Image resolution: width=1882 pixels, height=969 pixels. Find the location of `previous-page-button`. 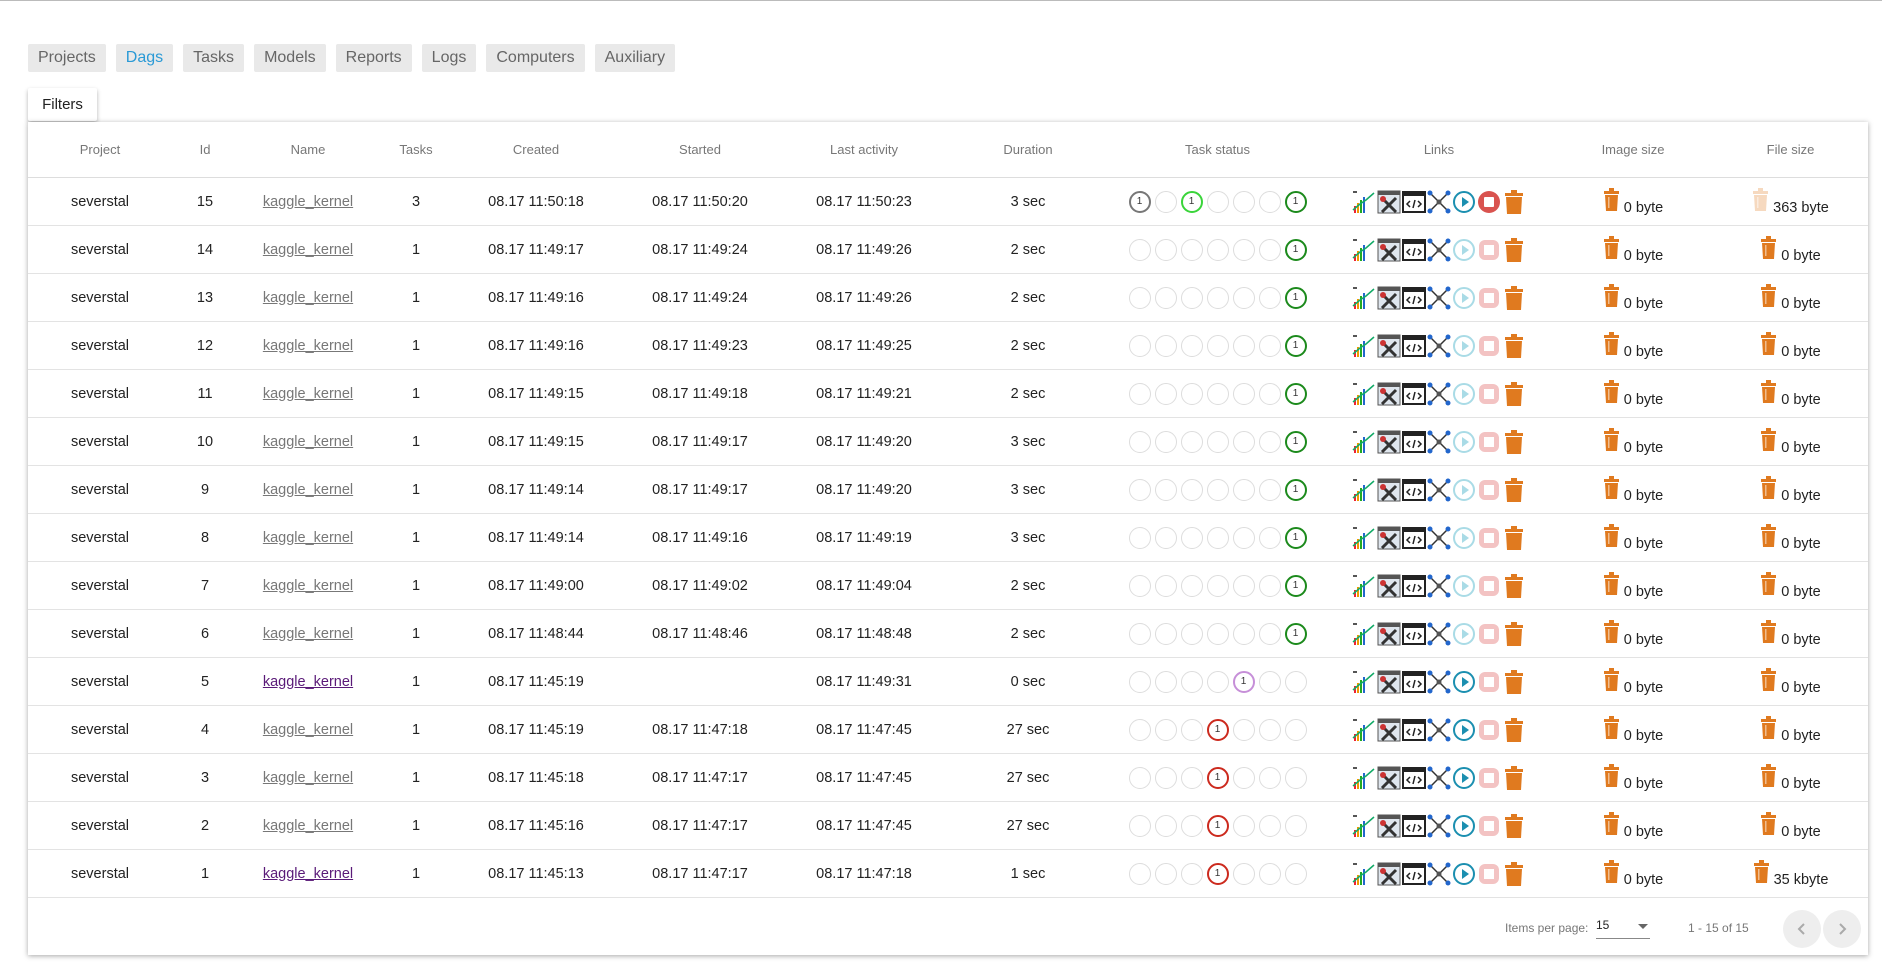

previous-page-button is located at coordinates (1802, 929).